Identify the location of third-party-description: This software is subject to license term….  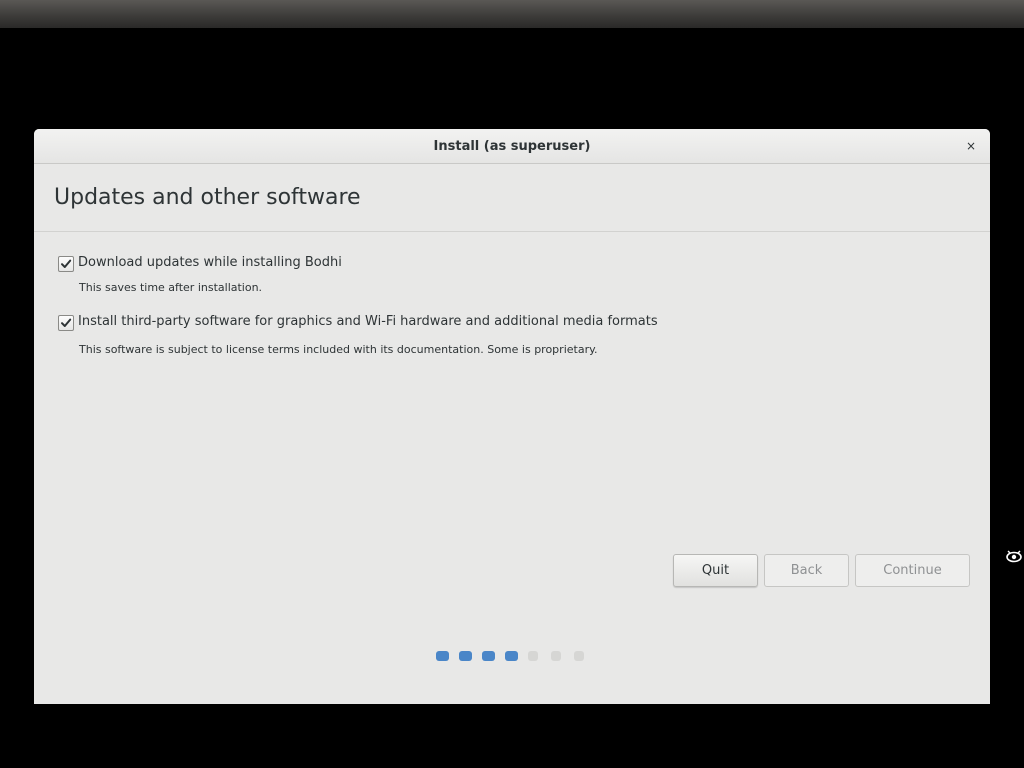
(338, 349).